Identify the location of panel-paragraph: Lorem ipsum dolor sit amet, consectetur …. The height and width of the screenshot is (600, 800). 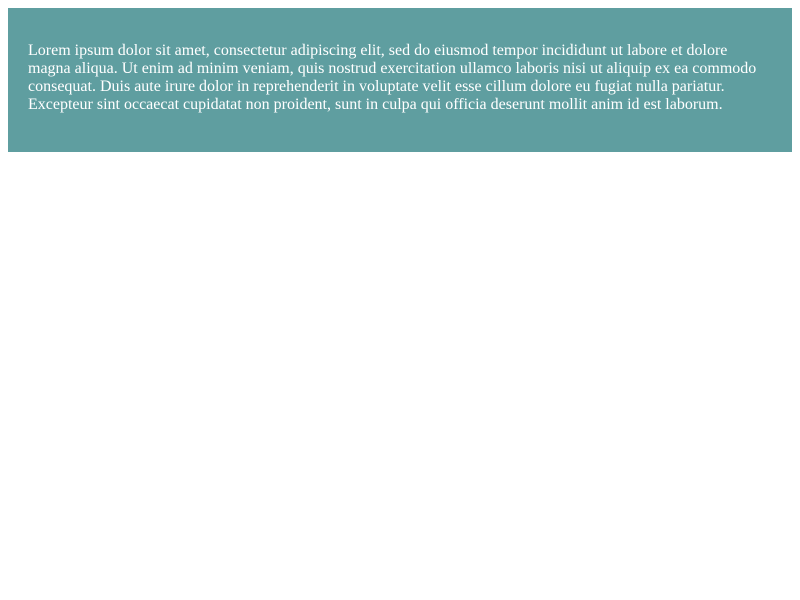
(392, 77).